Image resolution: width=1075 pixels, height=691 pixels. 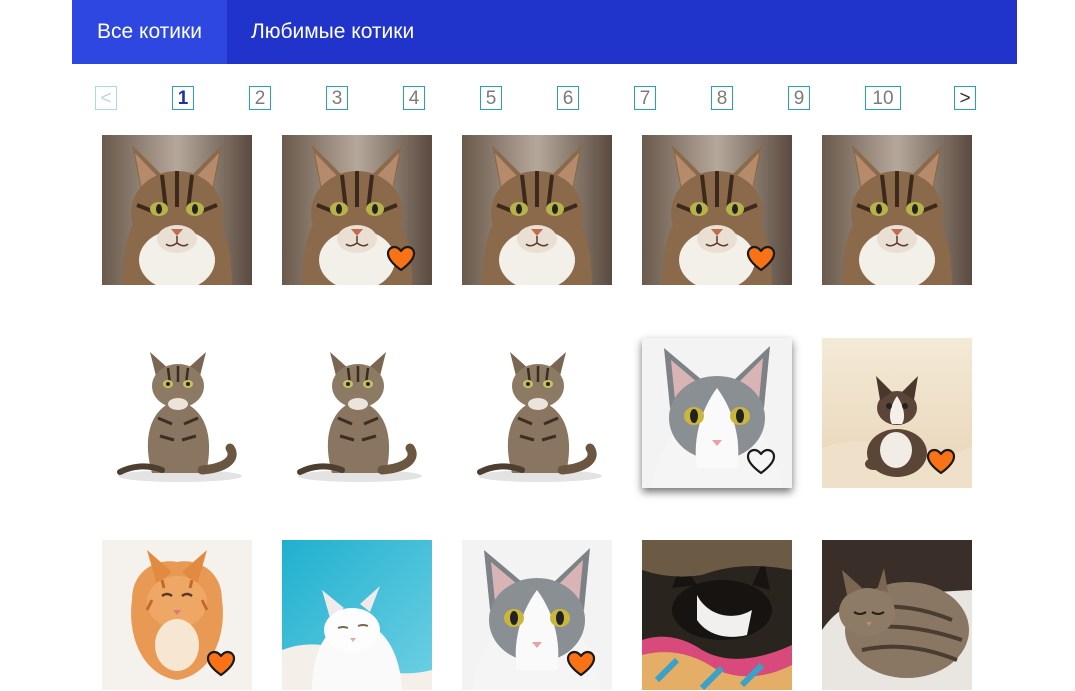 What do you see at coordinates (722, 98) in the screenshot?
I see `page-button-8: 8` at bounding box center [722, 98].